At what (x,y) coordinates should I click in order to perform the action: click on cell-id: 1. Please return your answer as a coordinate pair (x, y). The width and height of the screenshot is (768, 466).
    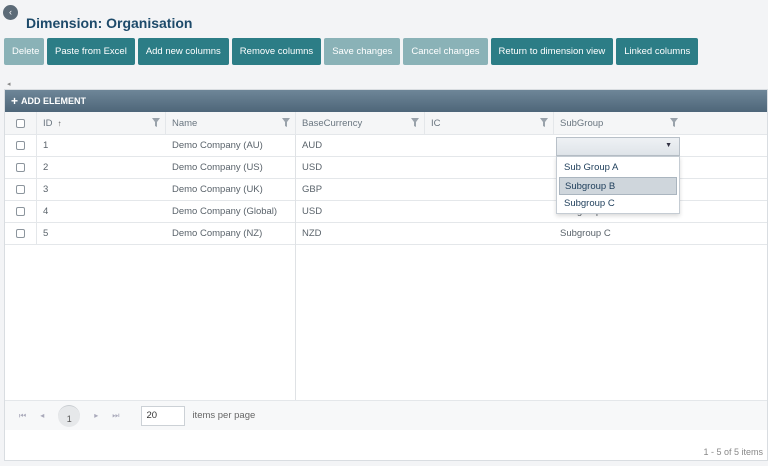
    Looking at the image, I should click on (101, 145).